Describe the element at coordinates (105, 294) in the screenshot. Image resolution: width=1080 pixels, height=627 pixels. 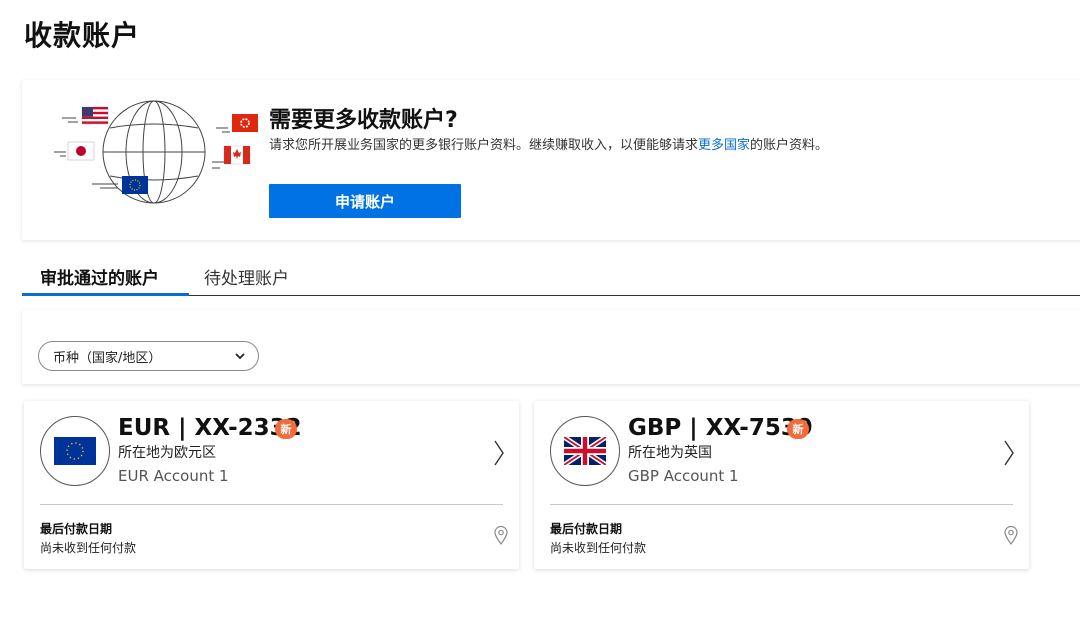
I see `active-tab-indicator` at that location.